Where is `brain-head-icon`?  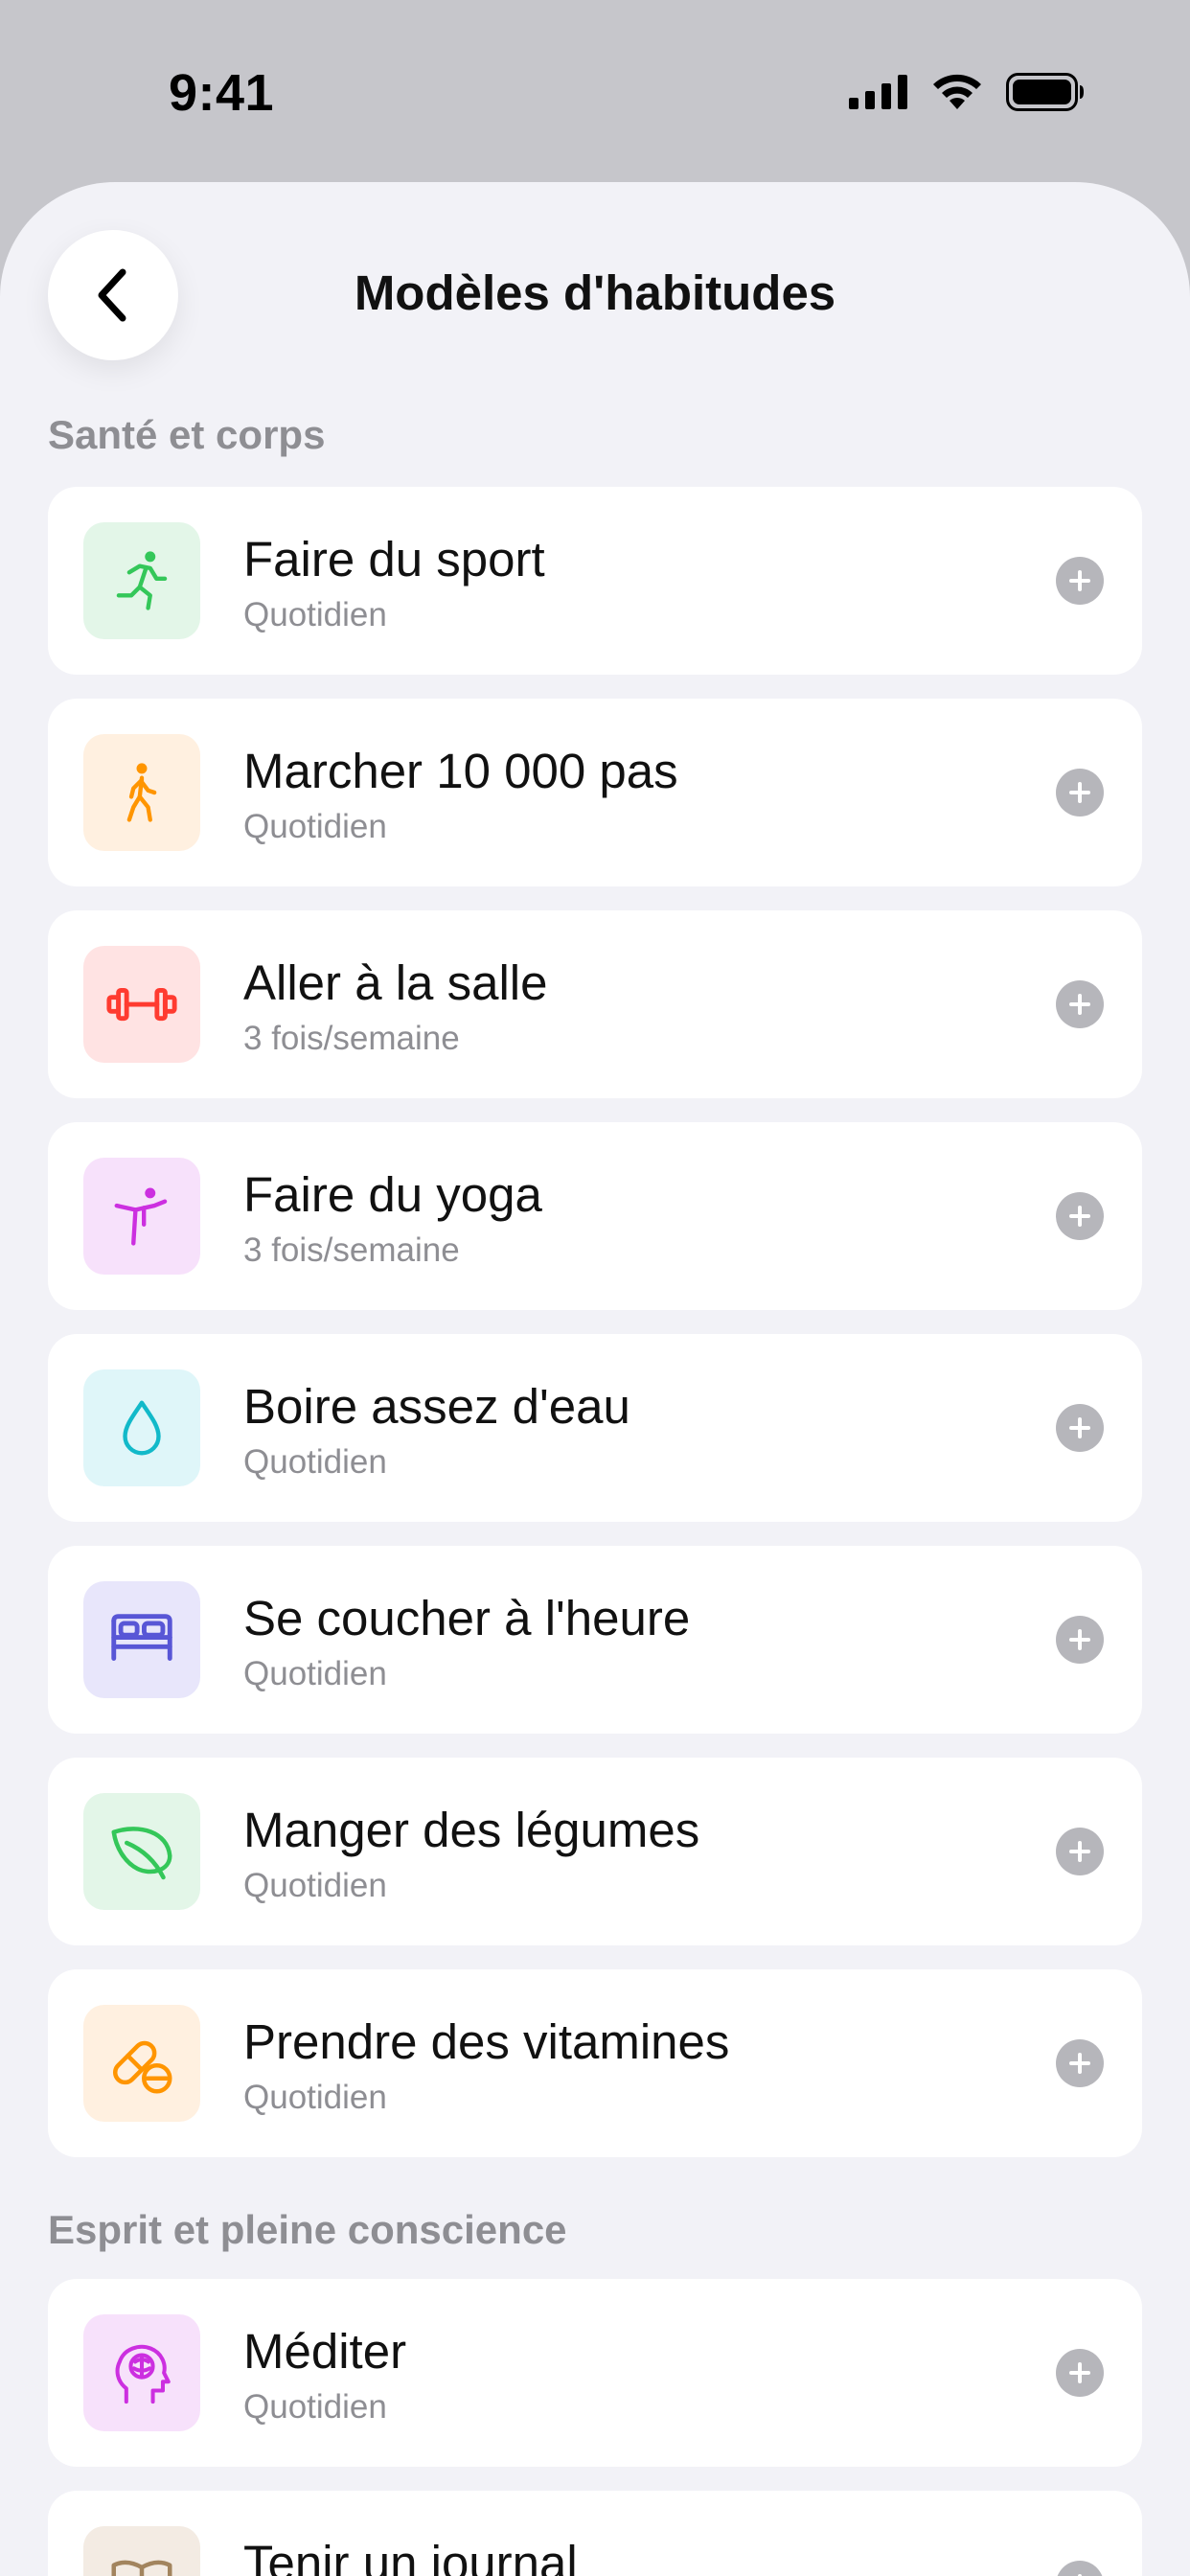 brain-head-icon is located at coordinates (143, 2374).